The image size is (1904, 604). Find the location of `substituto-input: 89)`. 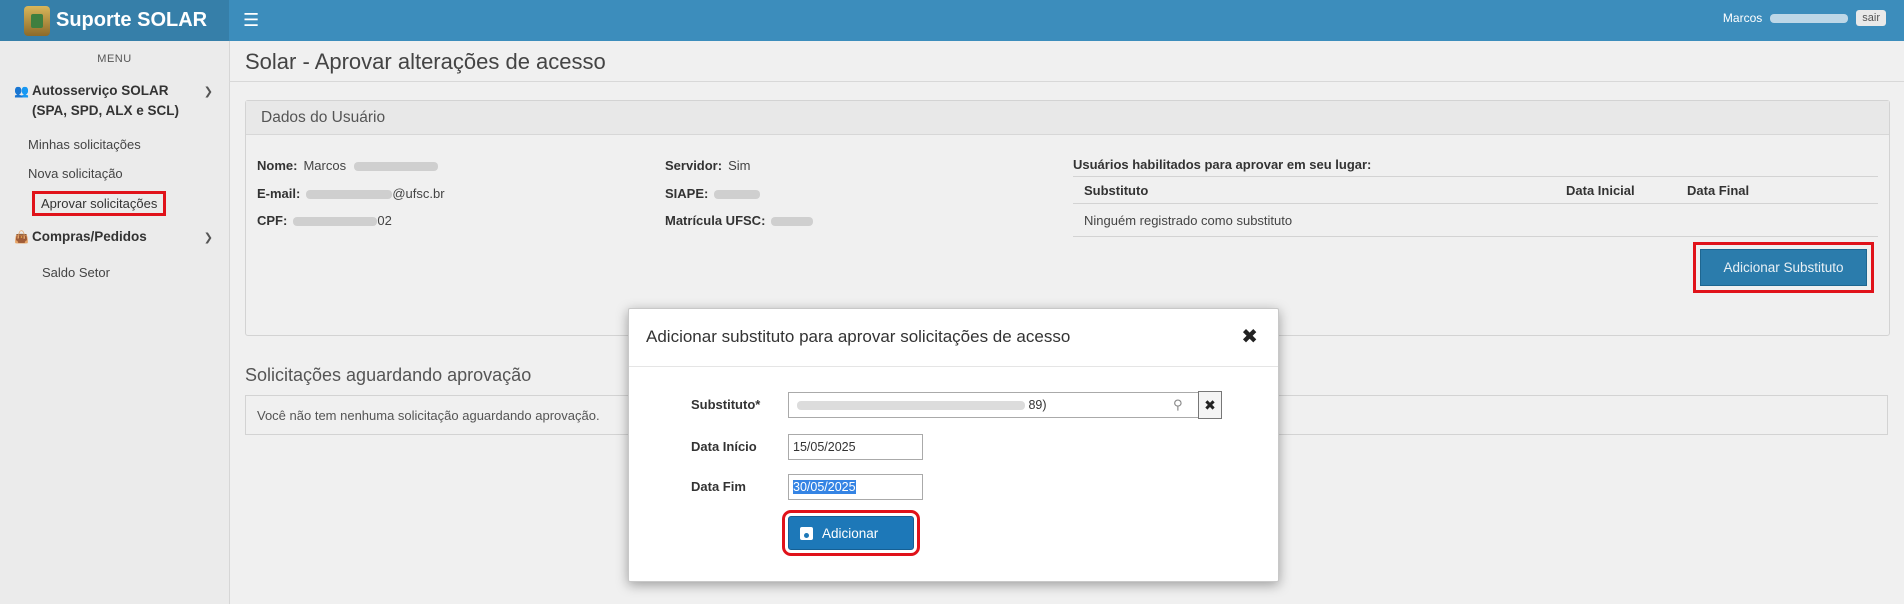

substituto-input: 89) is located at coordinates (995, 405).